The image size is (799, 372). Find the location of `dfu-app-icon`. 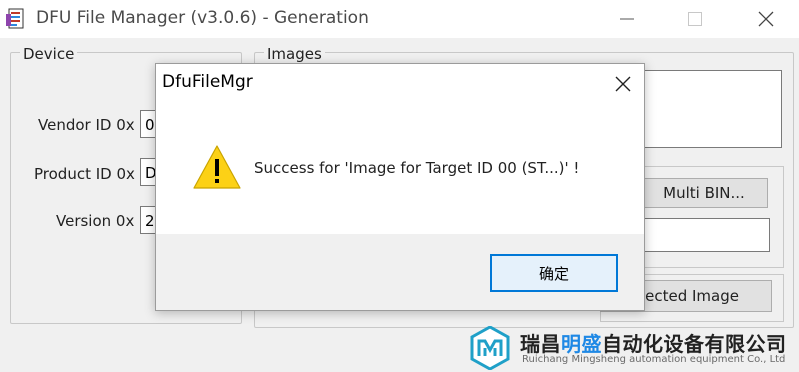

dfu-app-icon is located at coordinates (15, 18).